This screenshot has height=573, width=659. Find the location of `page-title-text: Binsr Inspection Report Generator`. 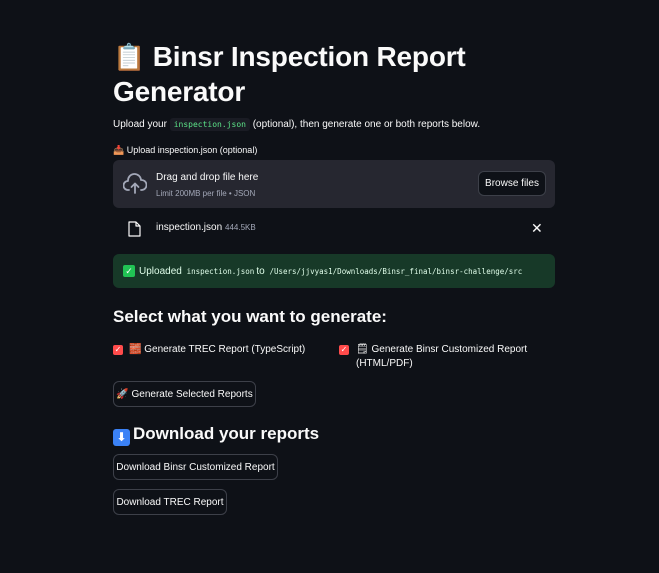

page-title-text: Binsr Inspection Report Generator is located at coordinates (289, 74).